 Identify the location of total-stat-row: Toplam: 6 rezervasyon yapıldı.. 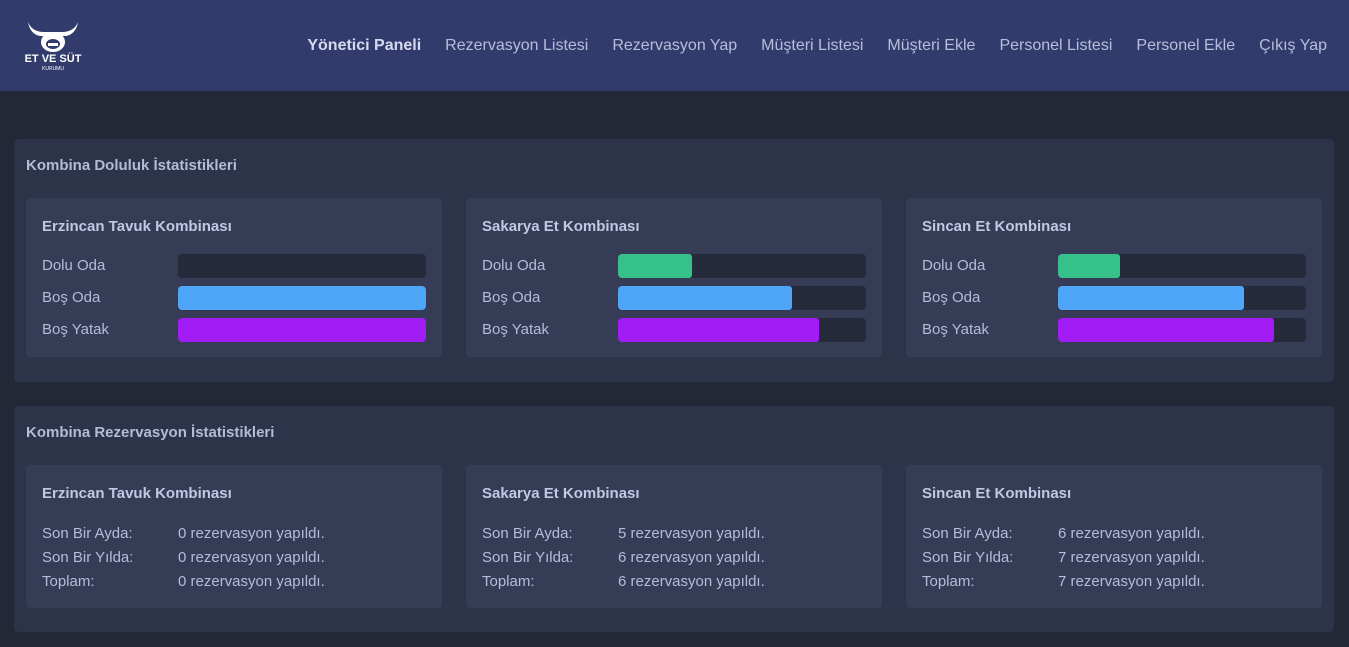
(674, 583).